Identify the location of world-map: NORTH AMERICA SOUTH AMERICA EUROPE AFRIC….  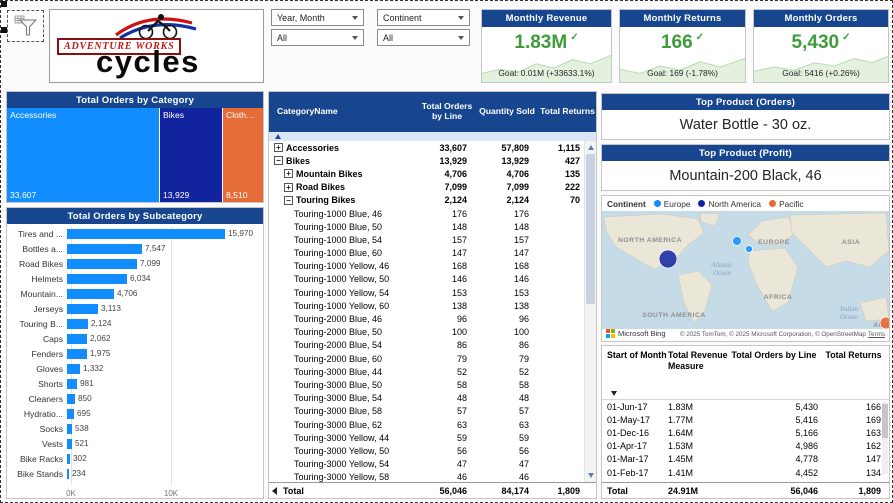
(745, 270).